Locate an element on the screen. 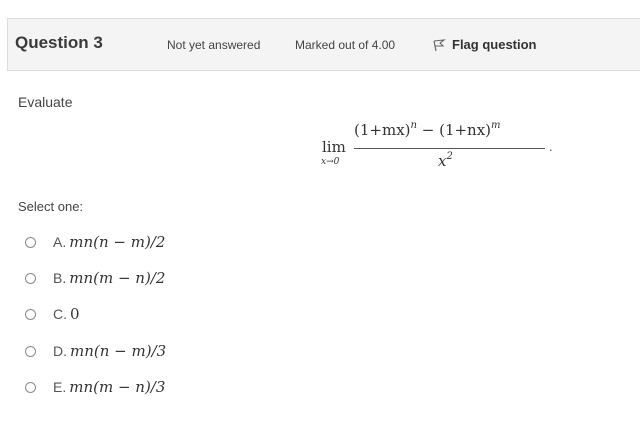 The width and height of the screenshot is (640, 434). numerator-term-2: (1+nx) is located at coordinates (465, 130).